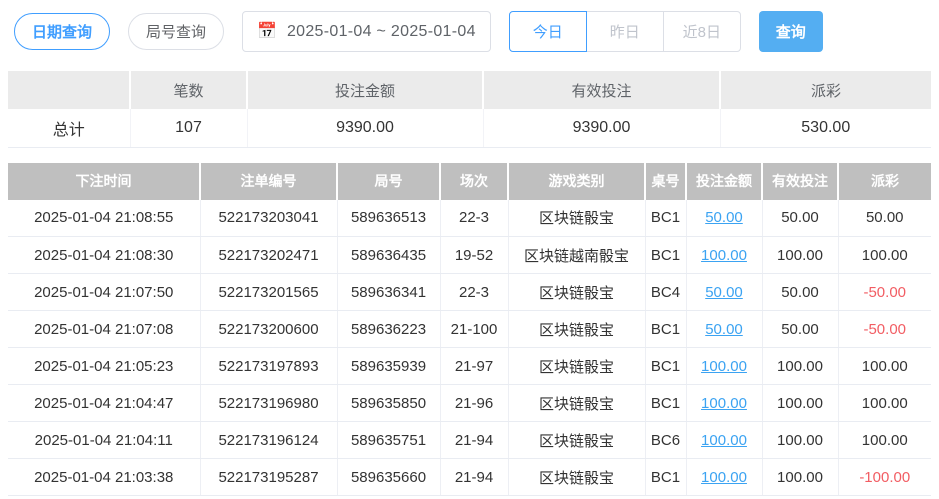 The width and height of the screenshot is (939, 499). What do you see at coordinates (884, 329) in the screenshot?
I see `cell-payout: -50.00` at bounding box center [884, 329].